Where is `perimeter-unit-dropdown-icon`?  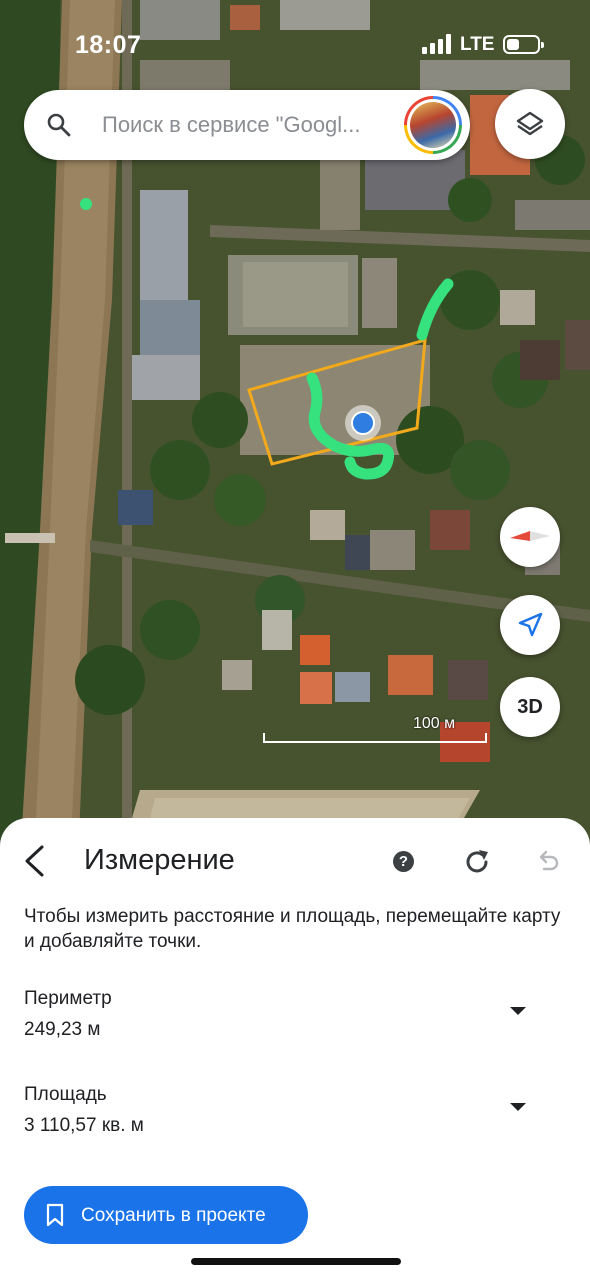 perimeter-unit-dropdown-icon is located at coordinates (518, 1011).